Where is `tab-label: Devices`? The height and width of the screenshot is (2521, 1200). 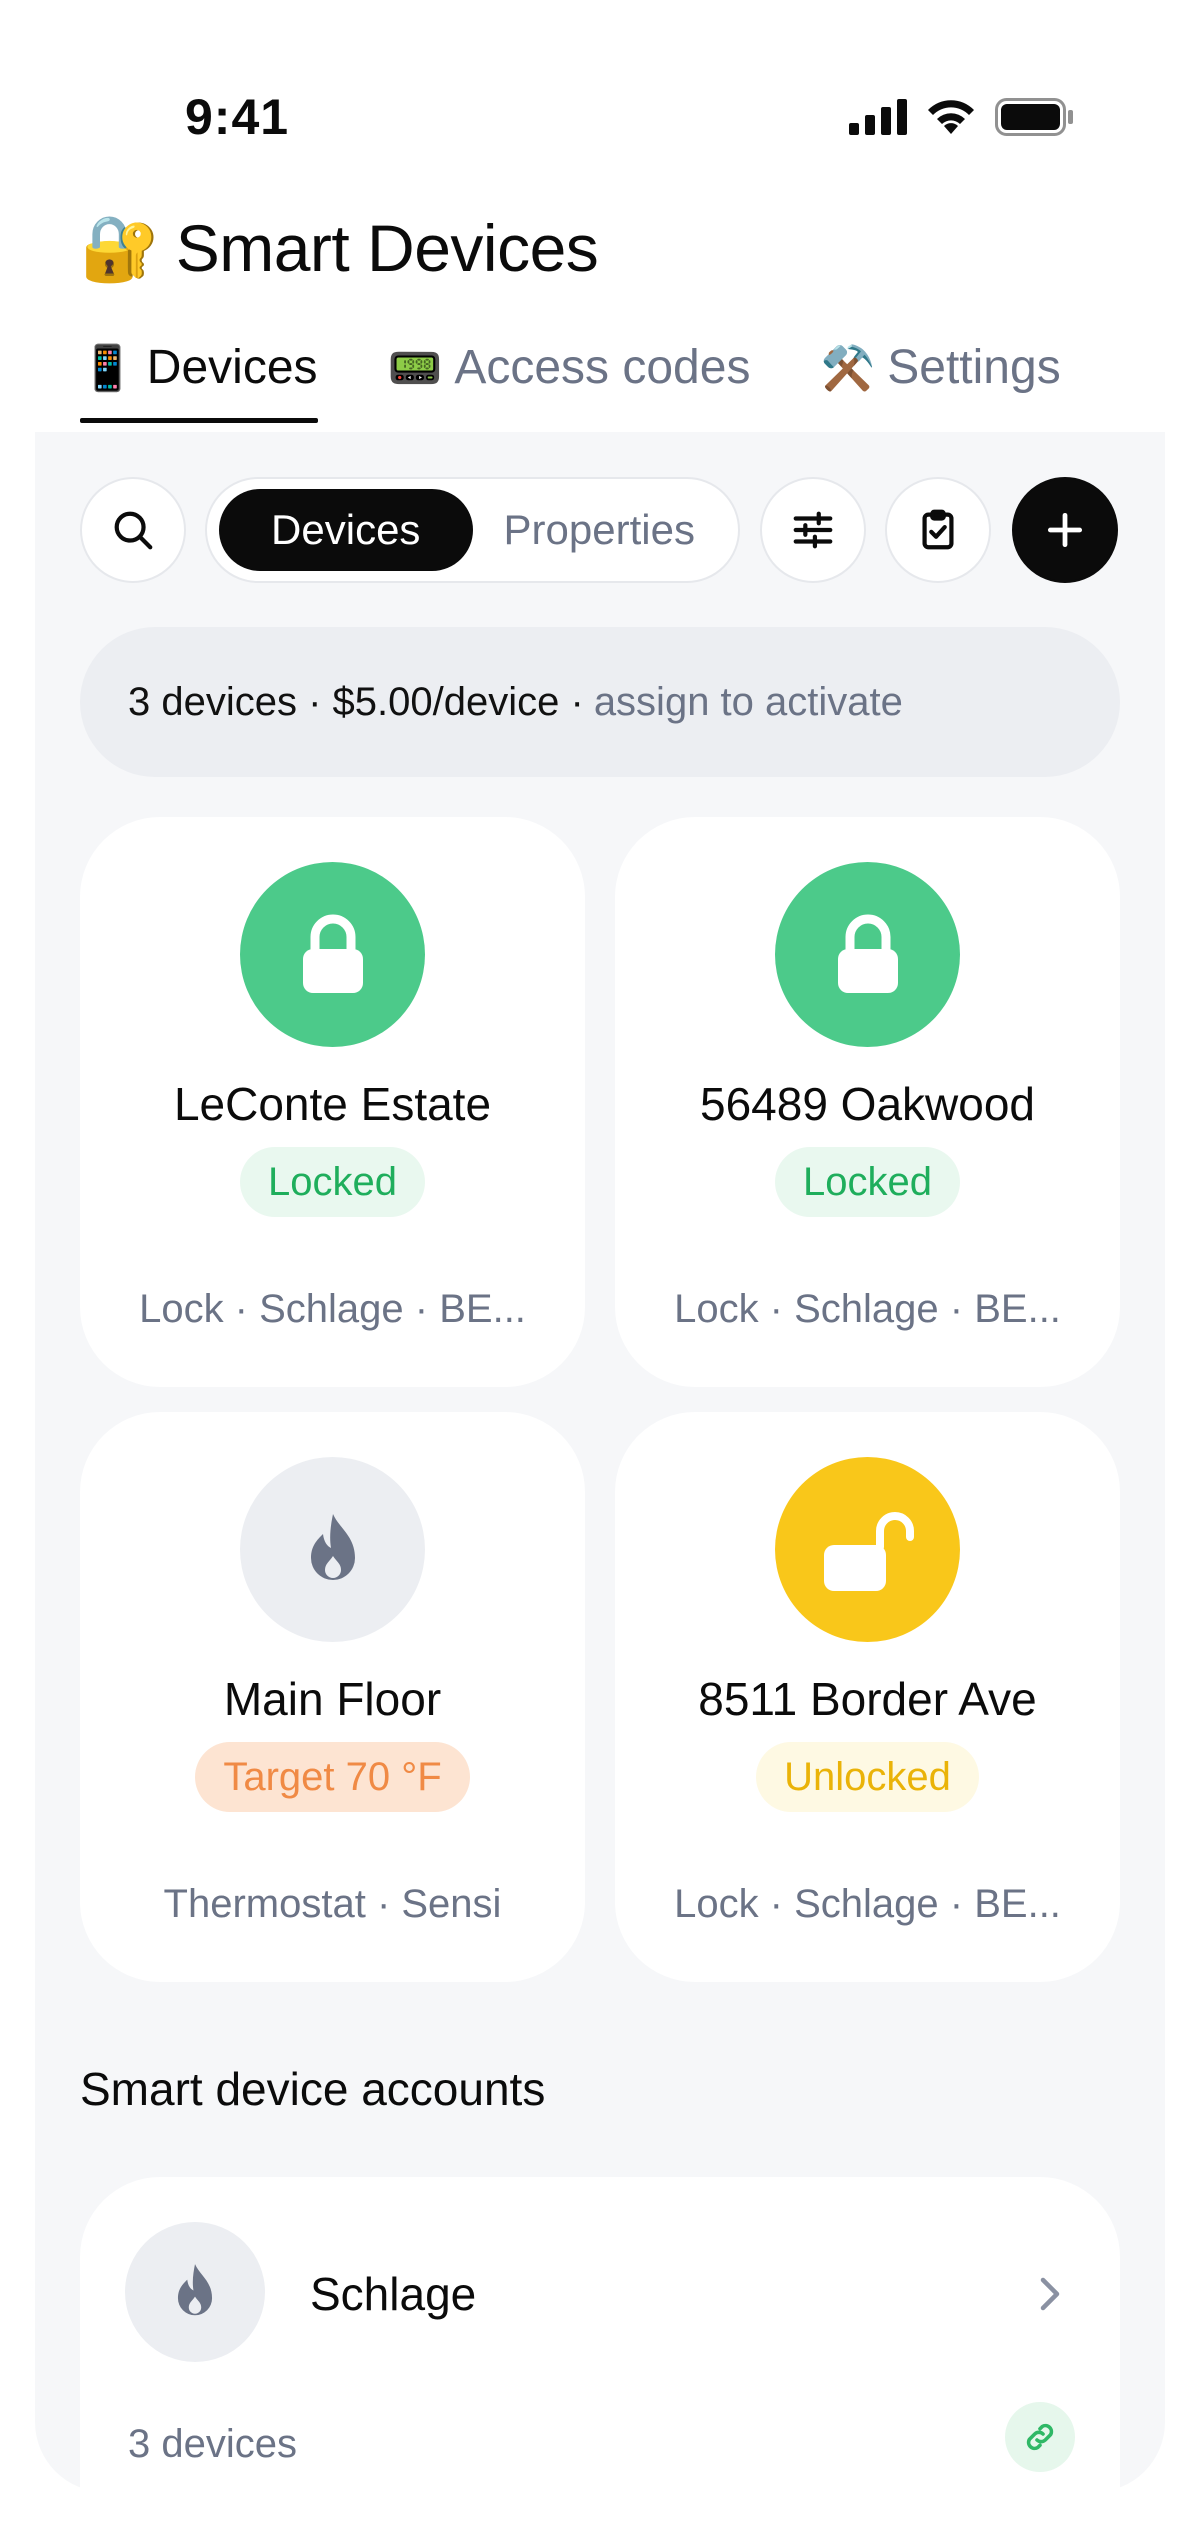 tab-label: Devices is located at coordinates (232, 367).